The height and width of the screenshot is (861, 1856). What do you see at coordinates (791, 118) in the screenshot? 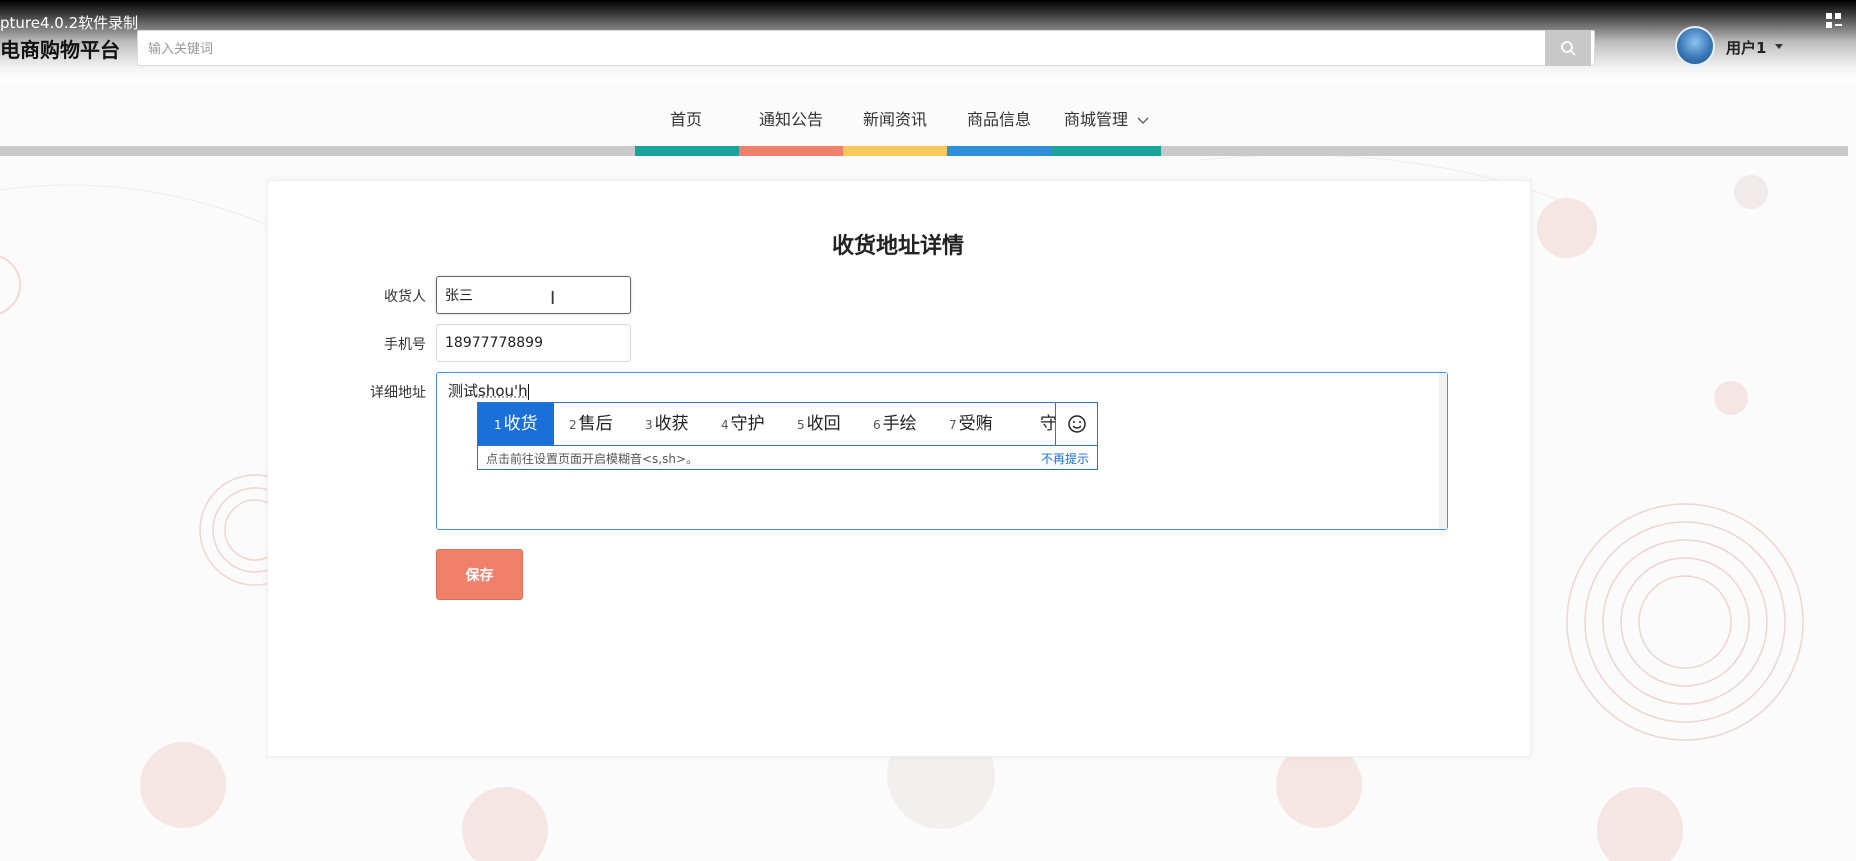
I see `nav-notices: 通知公告` at bounding box center [791, 118].